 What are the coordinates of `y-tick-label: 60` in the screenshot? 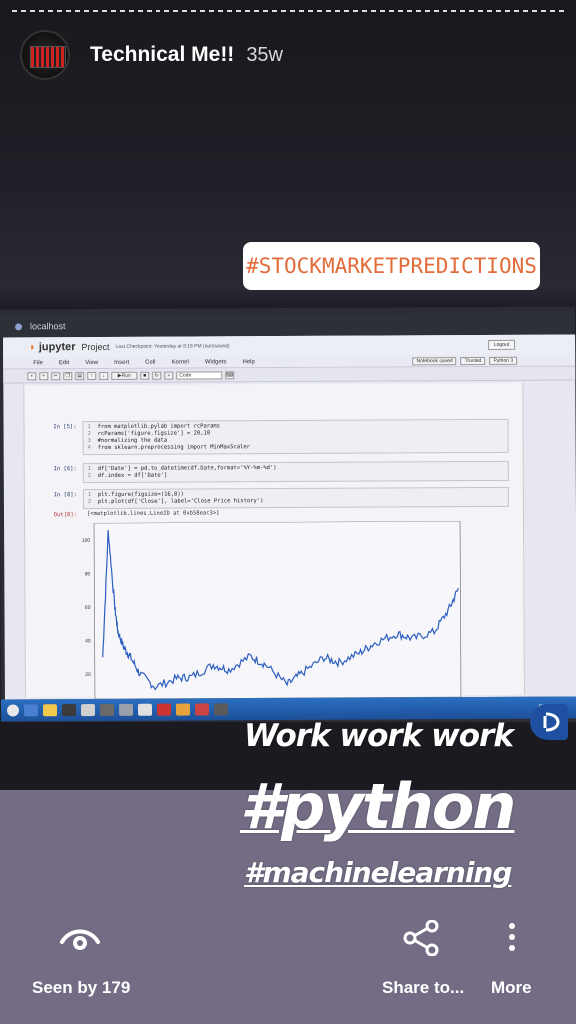 It's located at (88, 608).